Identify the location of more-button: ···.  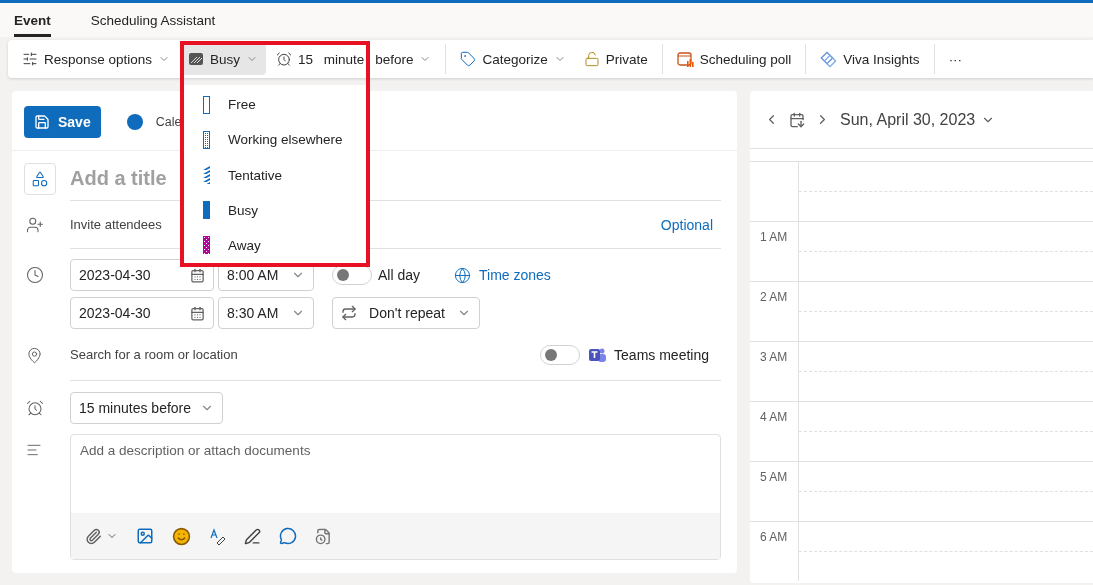
(955, 59).